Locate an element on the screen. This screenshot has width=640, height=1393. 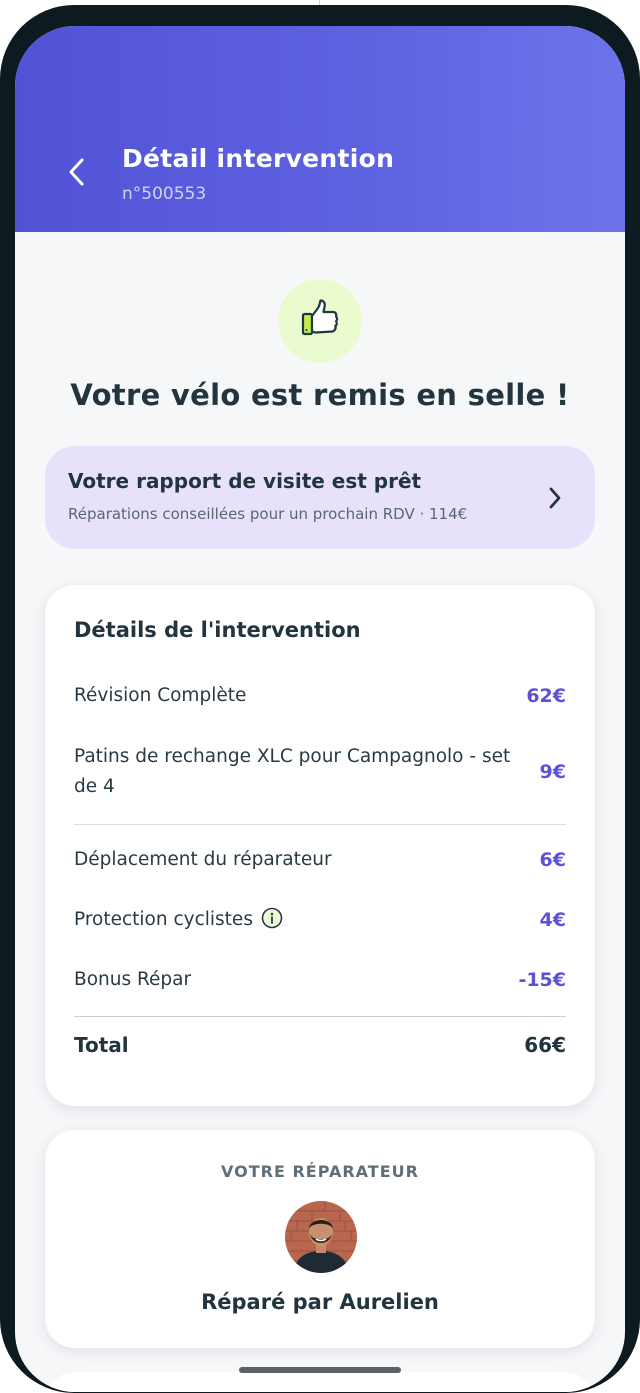
thumbs-up-icon is located at coordinates (320, 321).